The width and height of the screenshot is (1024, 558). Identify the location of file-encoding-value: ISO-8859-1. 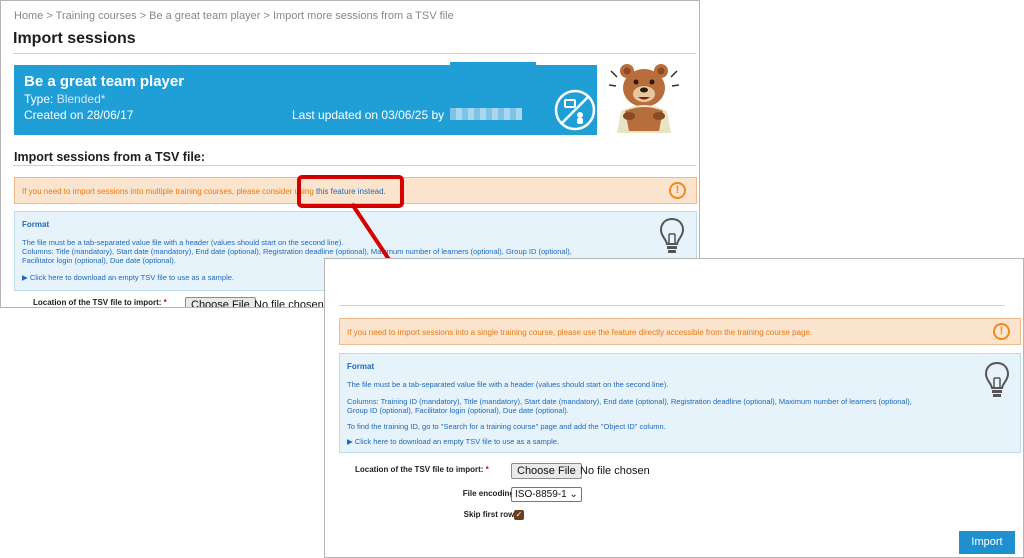
(541, 494).